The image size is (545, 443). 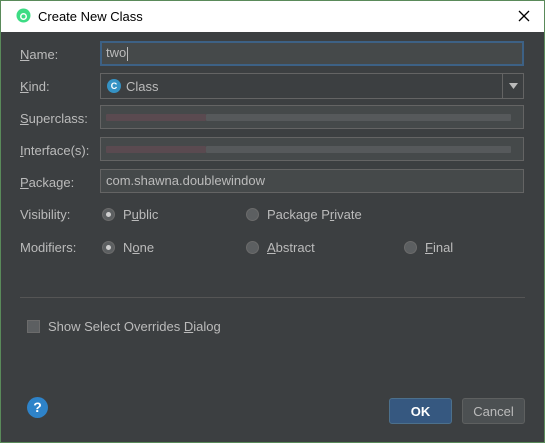 I want to click on superclass-label: Superclass:, so click(x=54, y=118).